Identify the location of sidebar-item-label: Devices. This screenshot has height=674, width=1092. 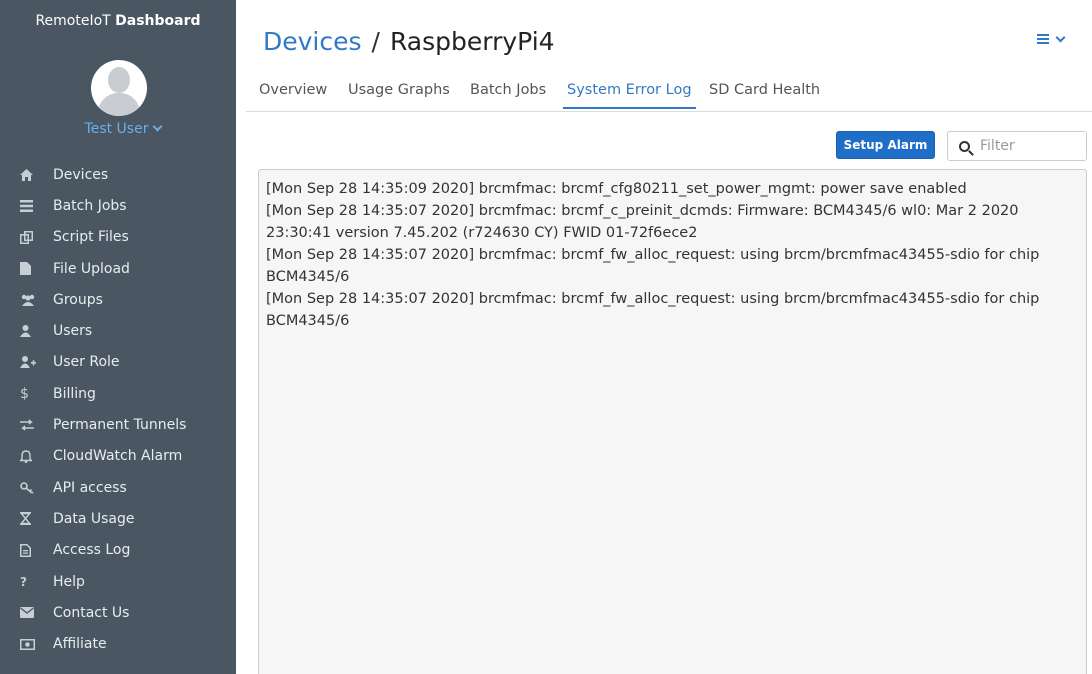
(81, 174).